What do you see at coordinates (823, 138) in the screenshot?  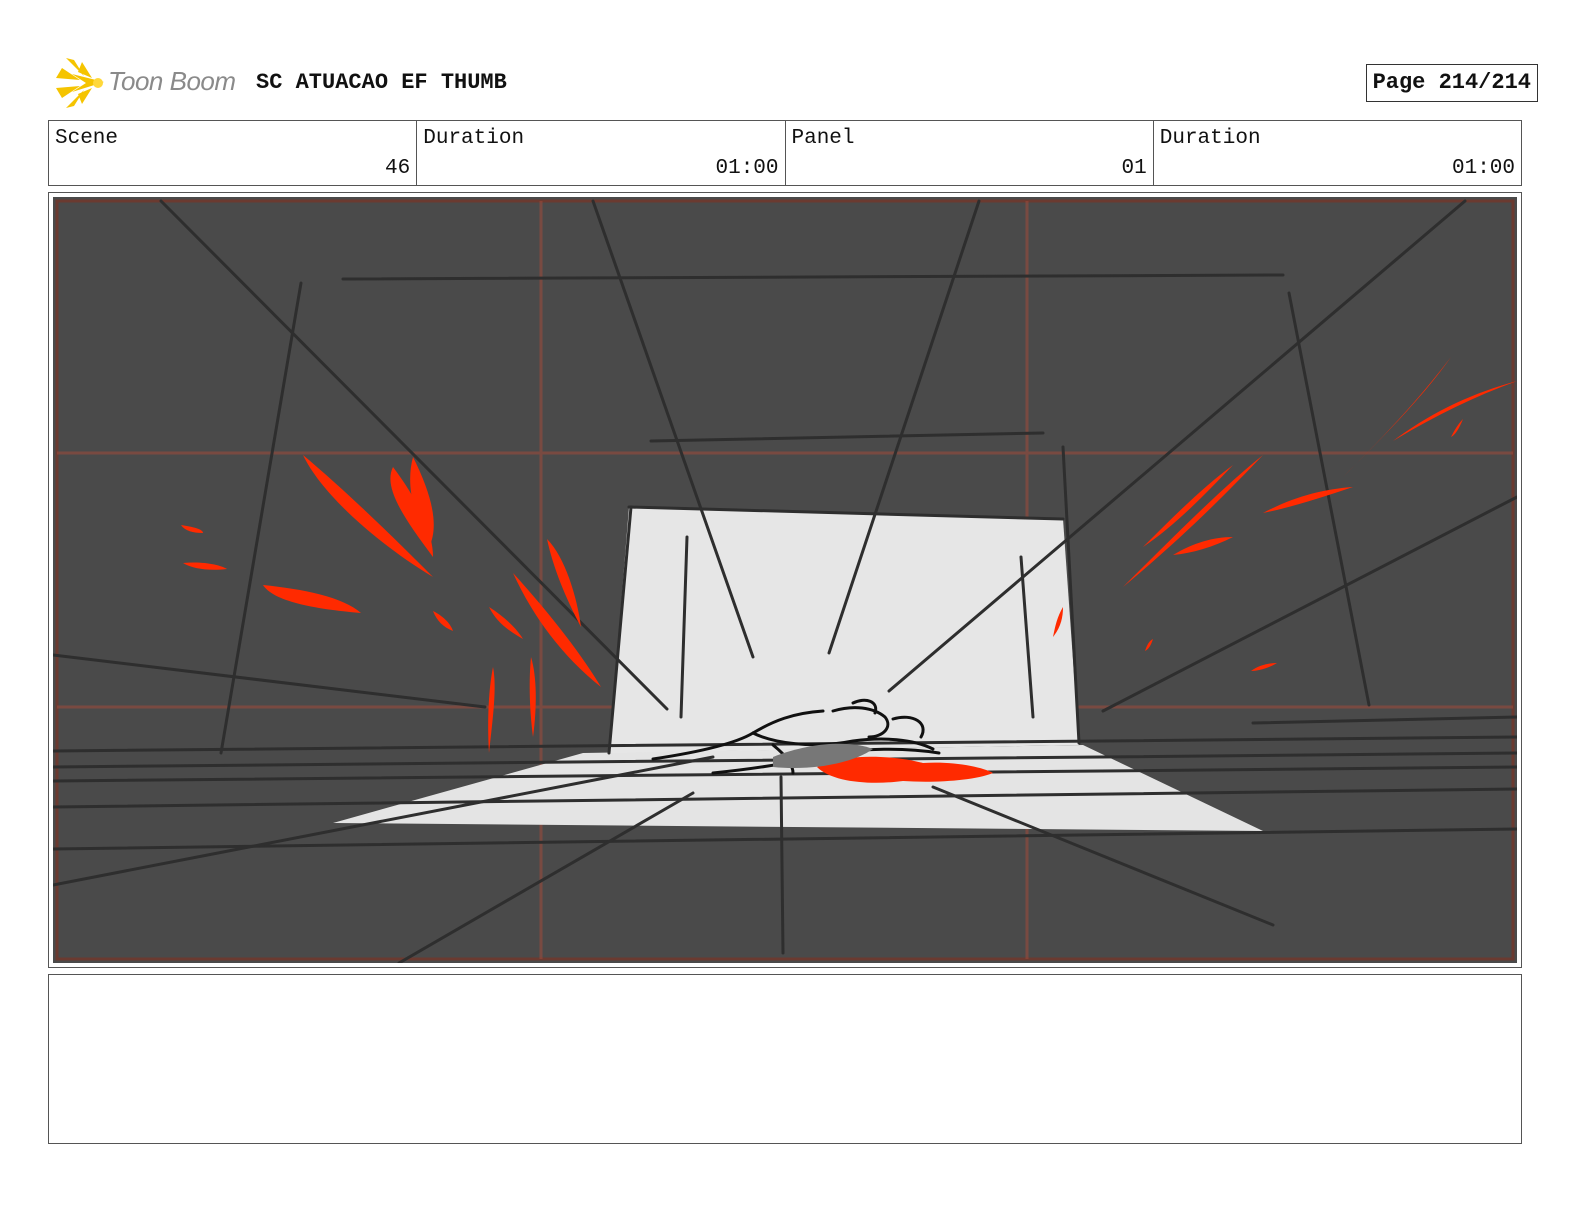 I see `panel-label: Panel` at bounding box center [823, 138].